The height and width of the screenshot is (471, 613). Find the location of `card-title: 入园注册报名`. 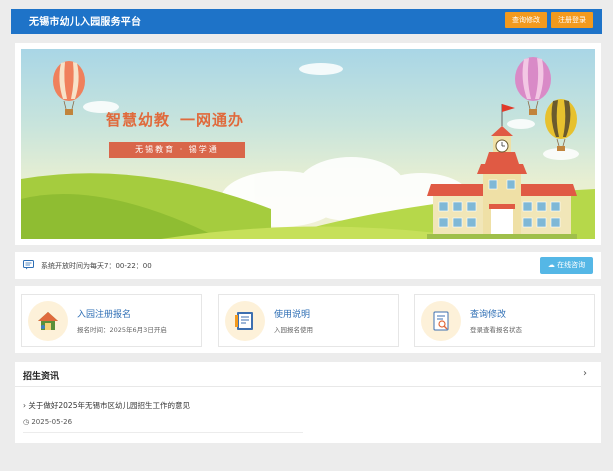

card-title: 入园注册报名 is located at coordinates (104, 315).